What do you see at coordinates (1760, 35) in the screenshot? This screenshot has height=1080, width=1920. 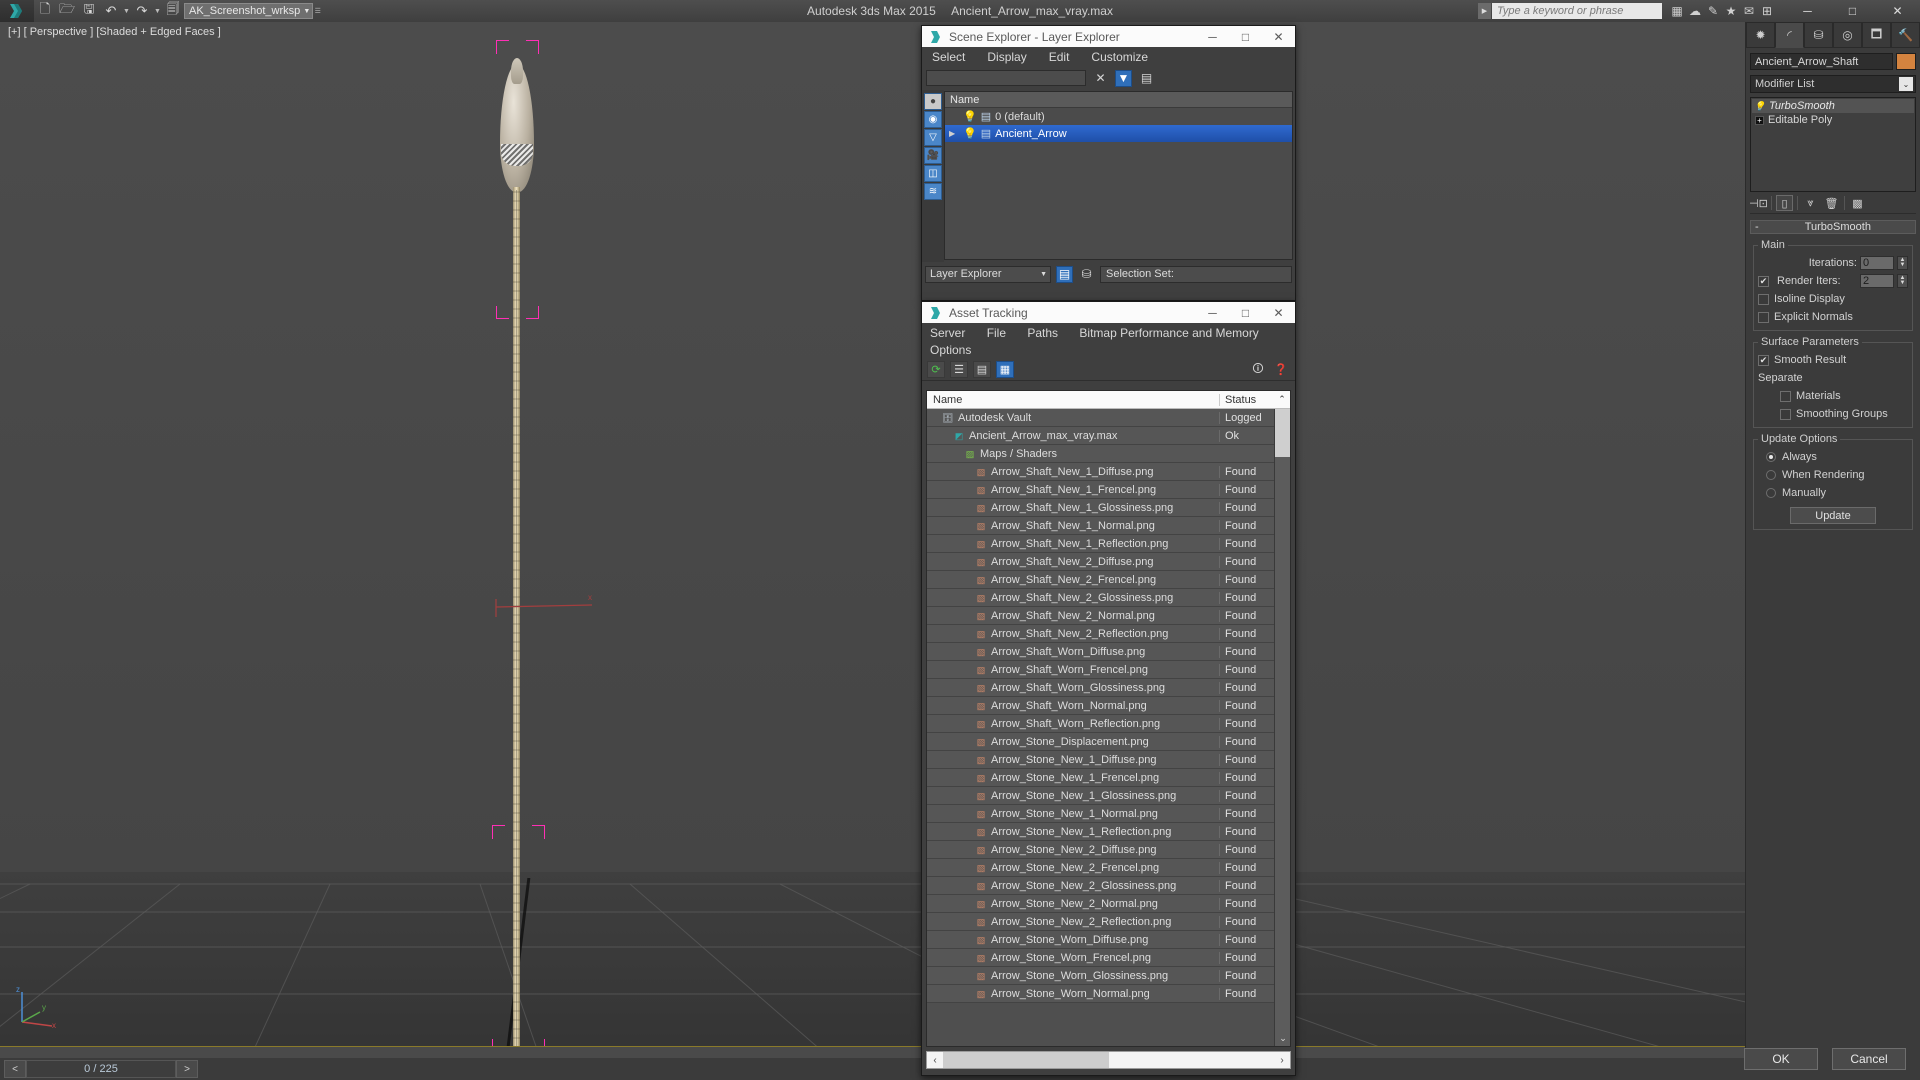 I see `create-tab: ✹` at bounding box center [1760, 35].